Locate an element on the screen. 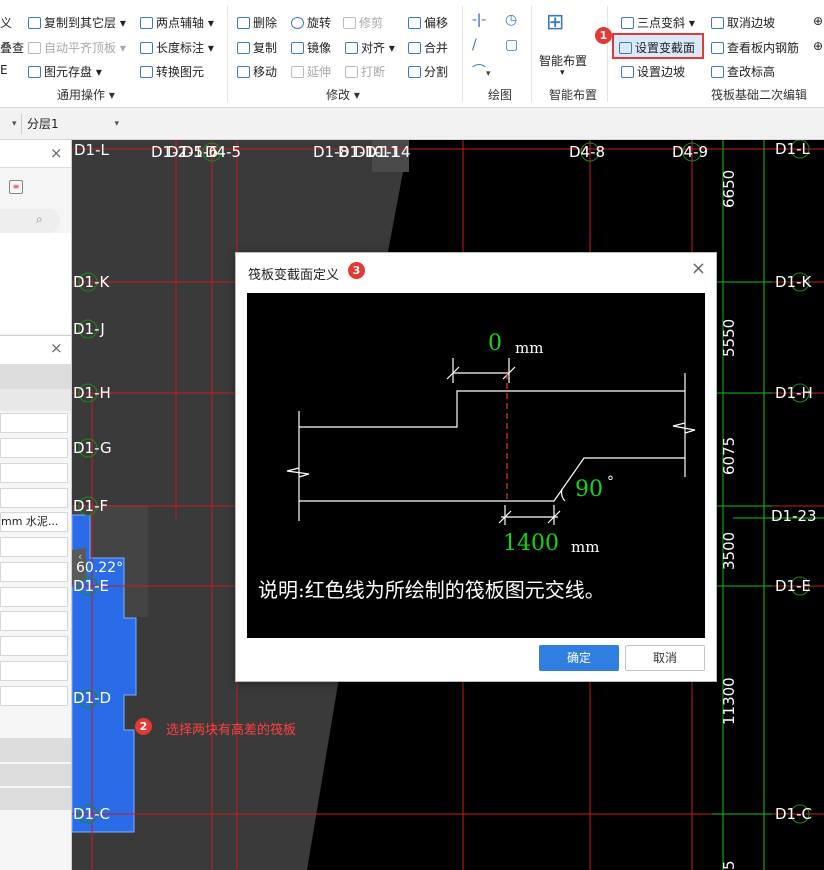 The width and height of the screenshot is (824, 870). angle-value: 90 is located at coordinates (589, 489).